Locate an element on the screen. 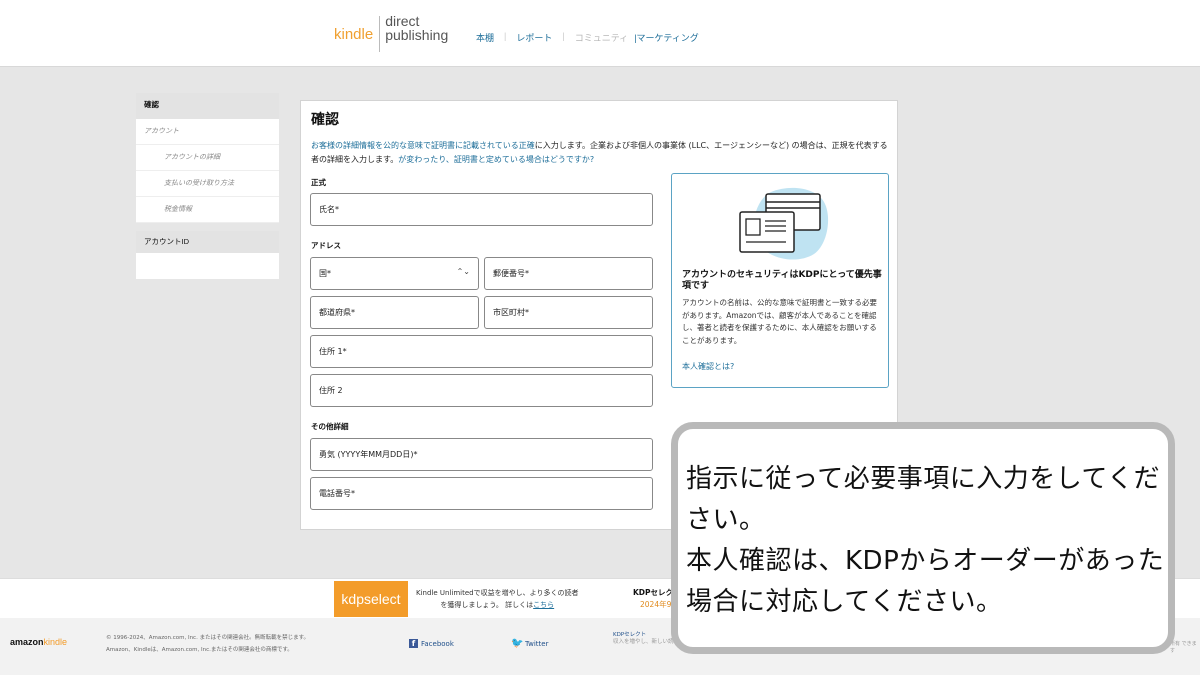  nav-marketing: |マーケティング is located at coordinates (669, 37).